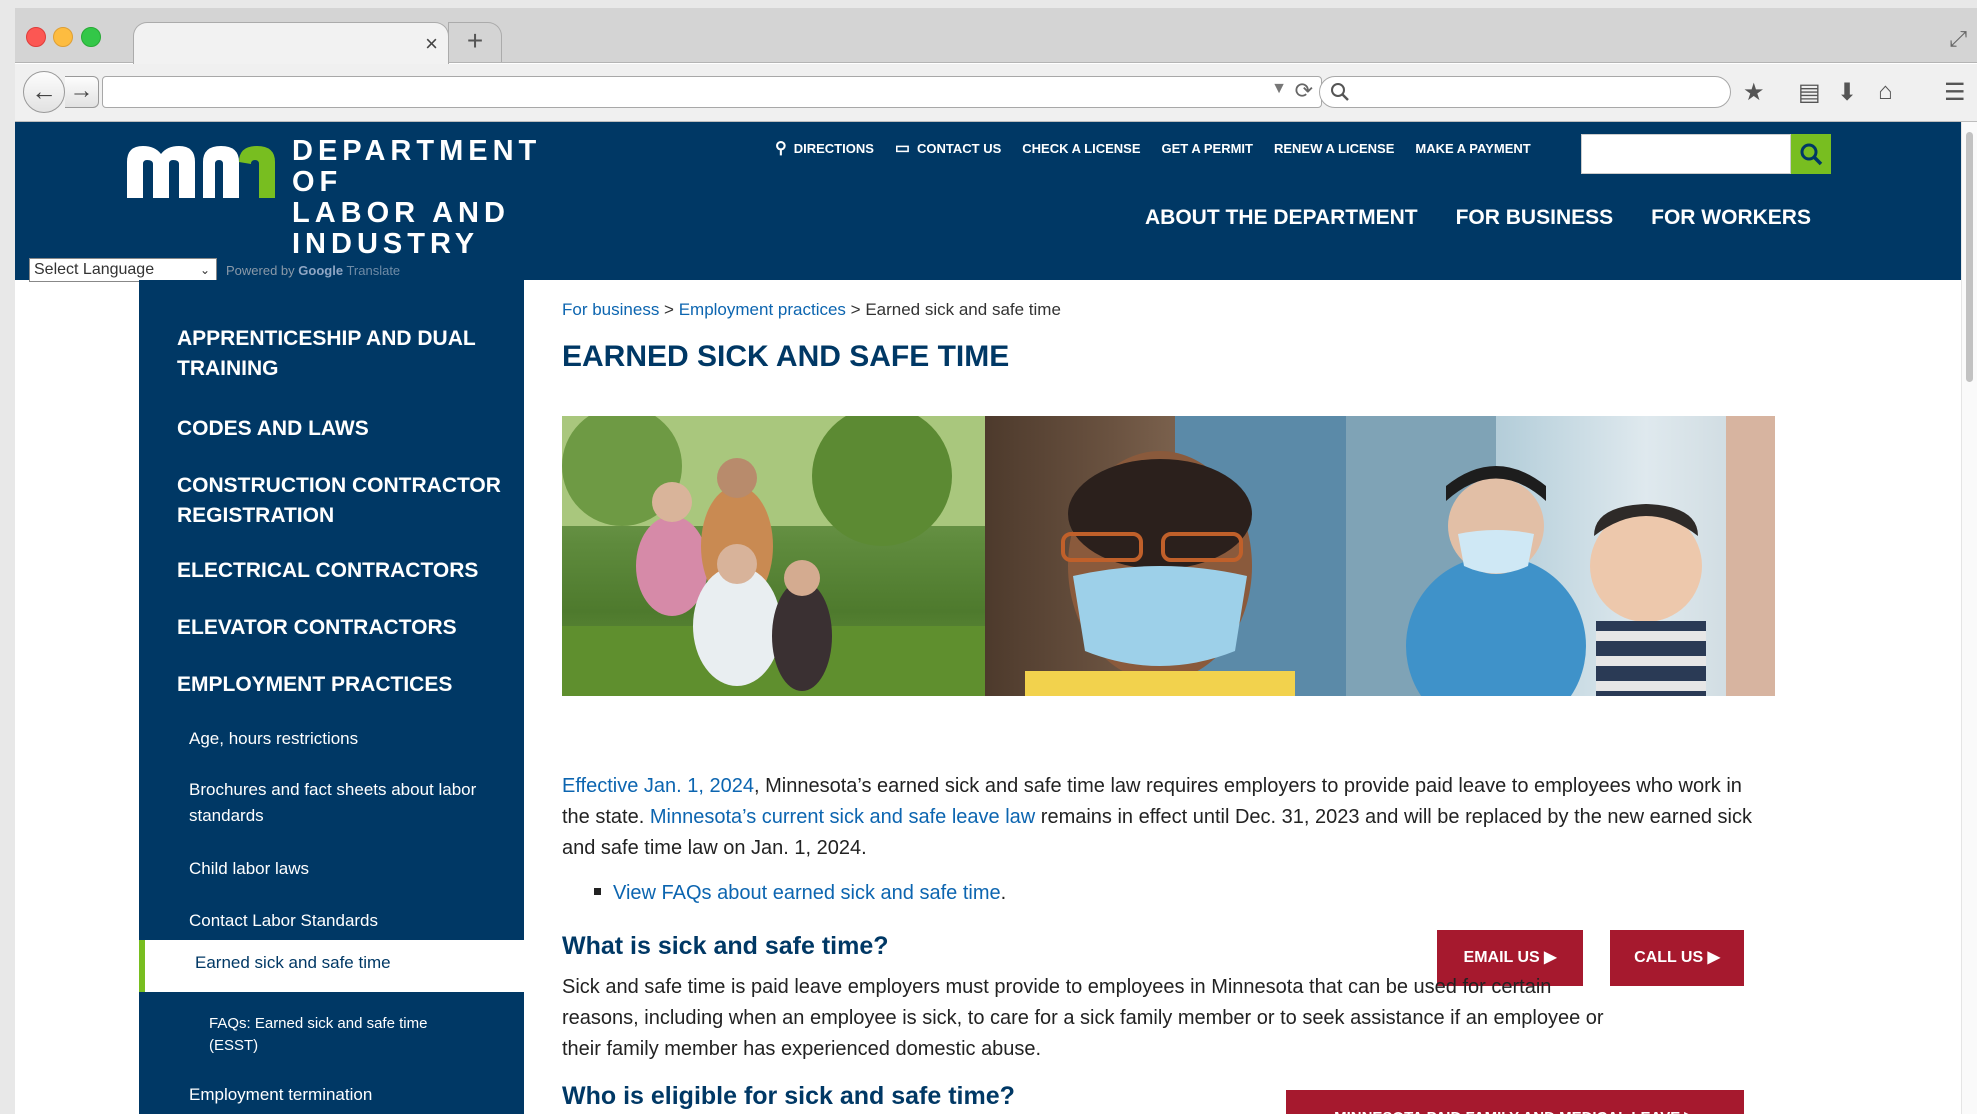 Image resolution: width=1977 pixels, height=1114 pixels. I want to click on back-button: ←, so click(44, 92).